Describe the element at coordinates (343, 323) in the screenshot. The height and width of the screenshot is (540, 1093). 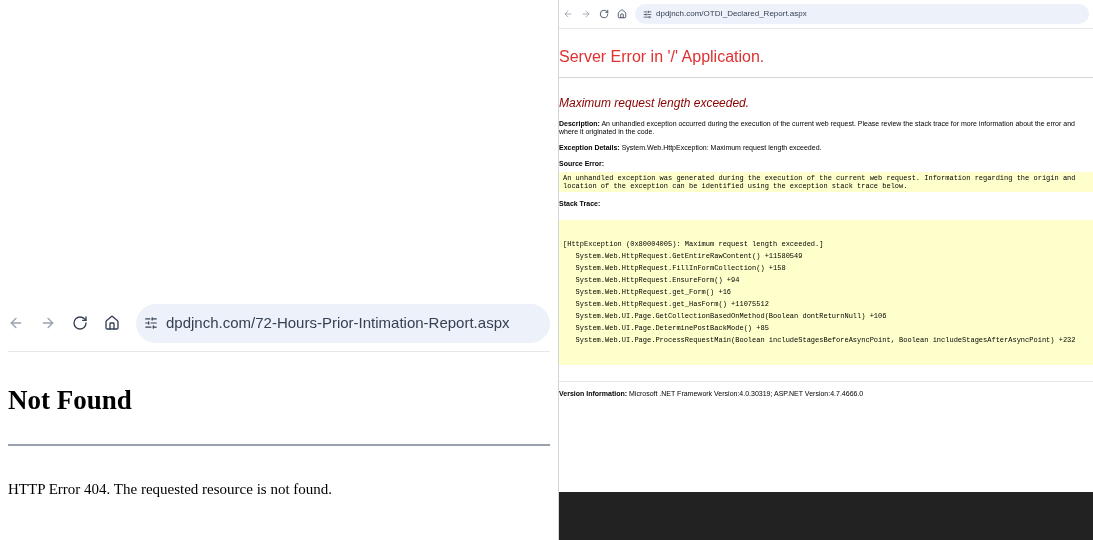
I see `address-bar: dpdjnch.com/72-Hours-Prior-Intimation-Report.aspx` at that location.